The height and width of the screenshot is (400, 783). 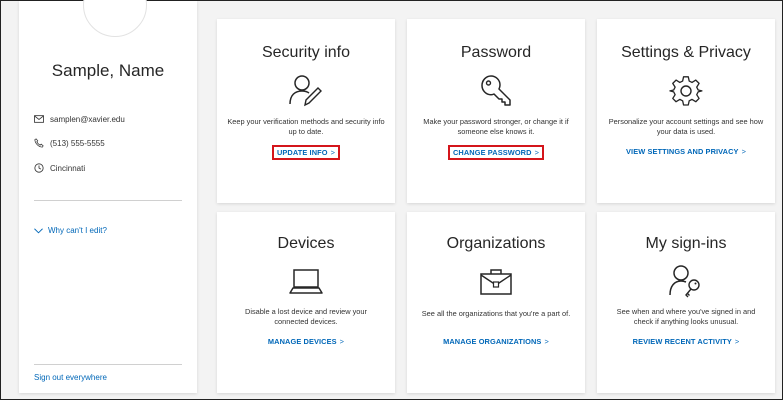 I want to click on update-info-link: UPDATE INFO >, so click(x=306, y=152).